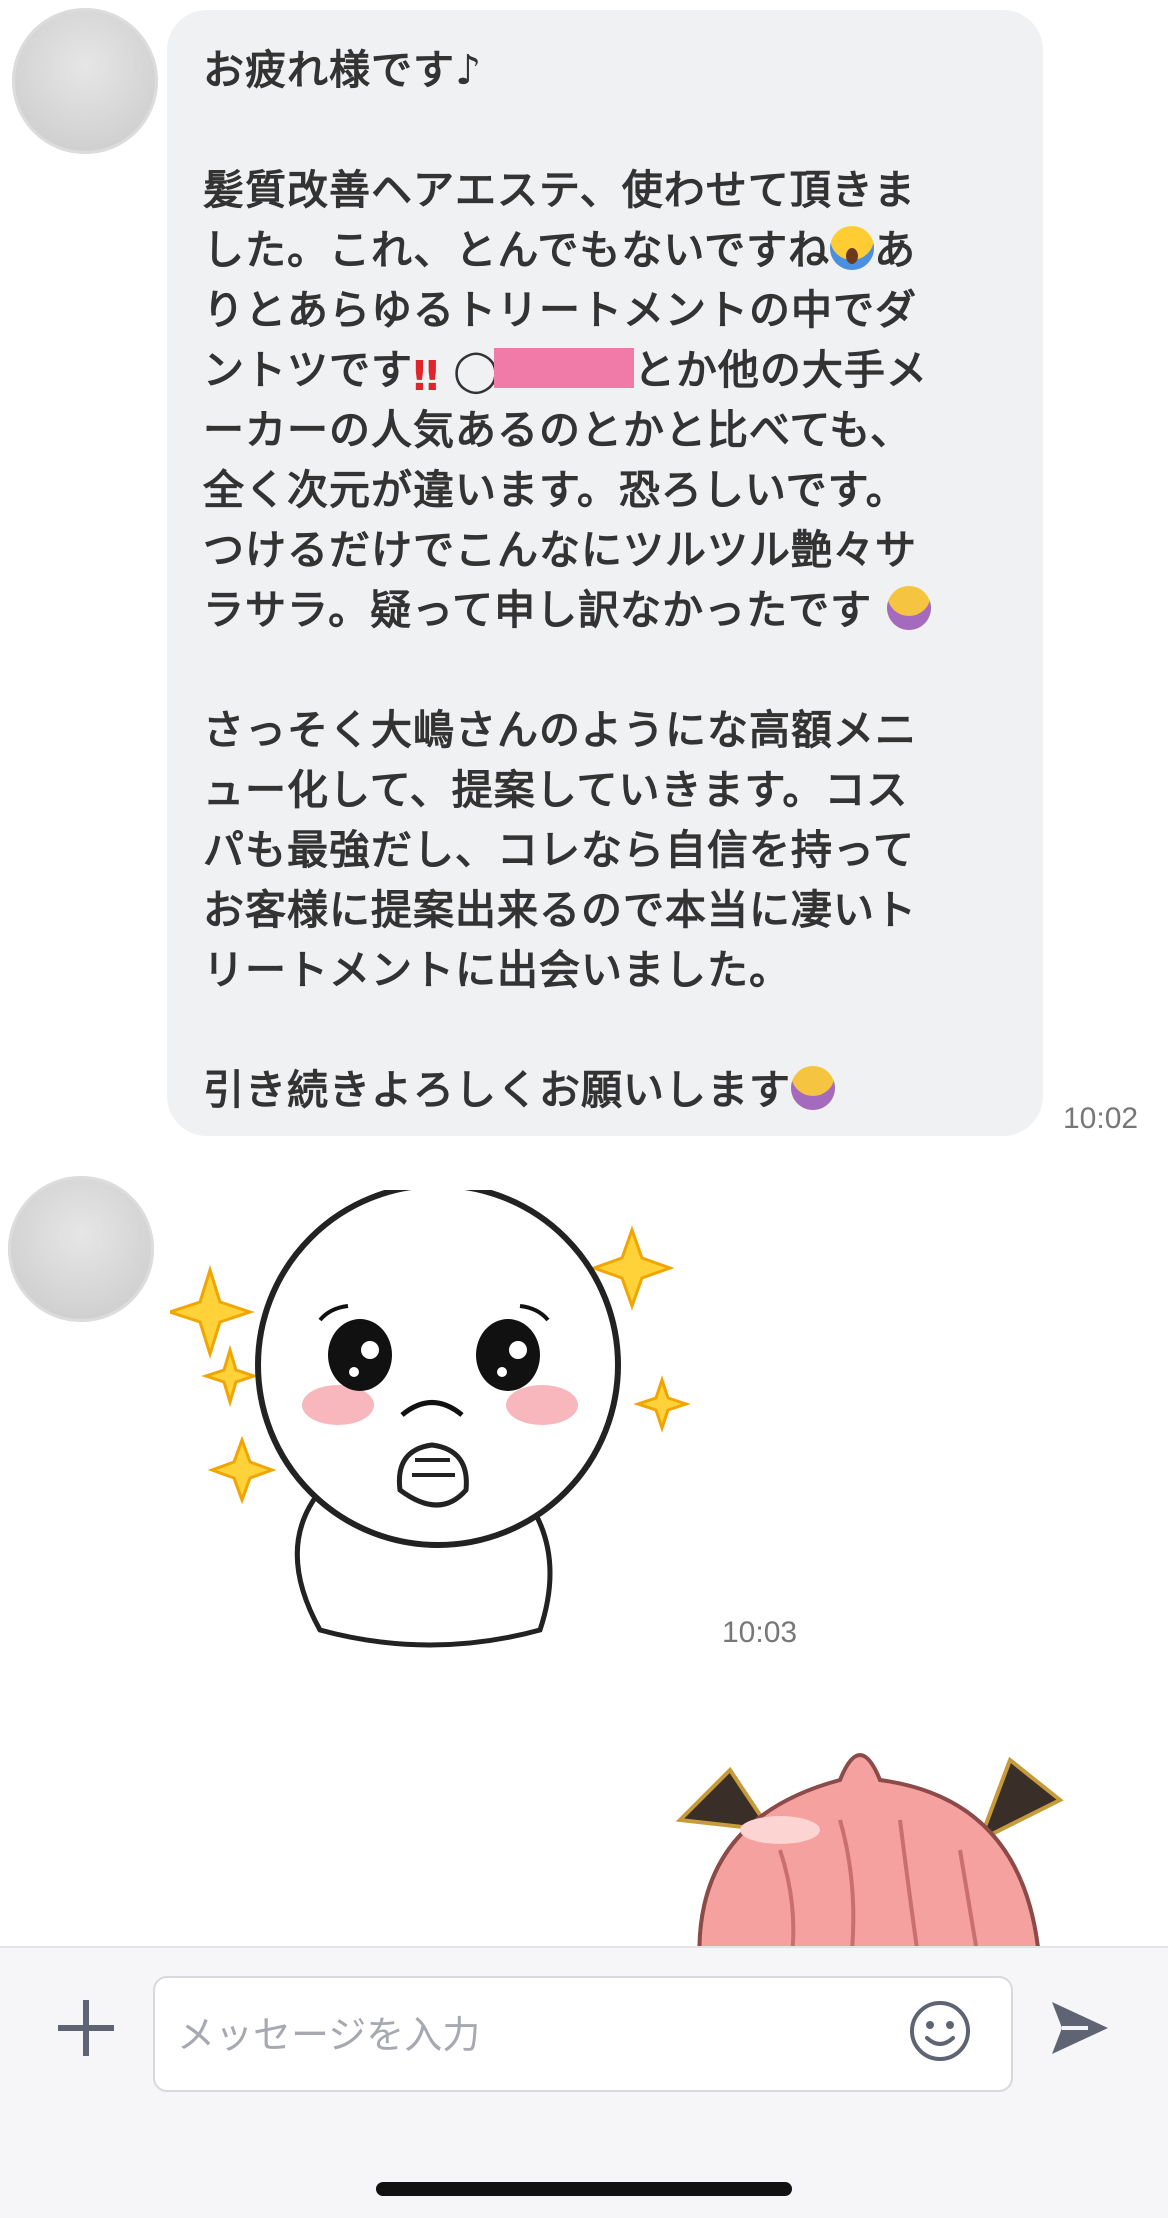  I want to click on smiley-icon, so click(940, 2031).